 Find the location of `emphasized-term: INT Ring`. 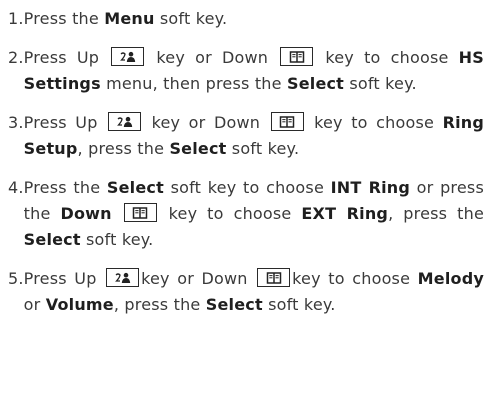

emphasized-term: INT Ring is located at coordinates (370, 187).